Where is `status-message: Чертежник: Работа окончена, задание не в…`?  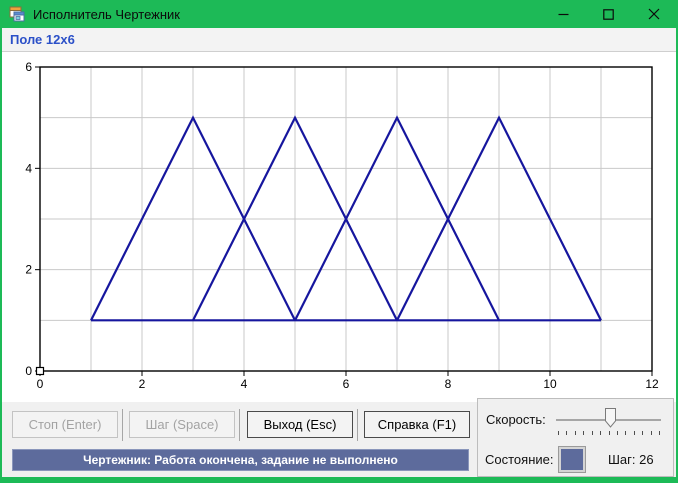
status-message: Чертежник: Работа окончена, задание не в… is located at coordinates (240, 460).